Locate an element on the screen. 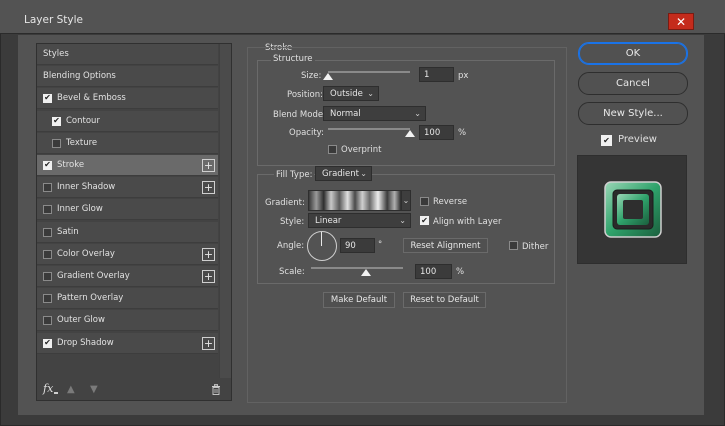 The image size is (725, 426). sidebar-item-styles: Styles is located at coordinates (127, 54).